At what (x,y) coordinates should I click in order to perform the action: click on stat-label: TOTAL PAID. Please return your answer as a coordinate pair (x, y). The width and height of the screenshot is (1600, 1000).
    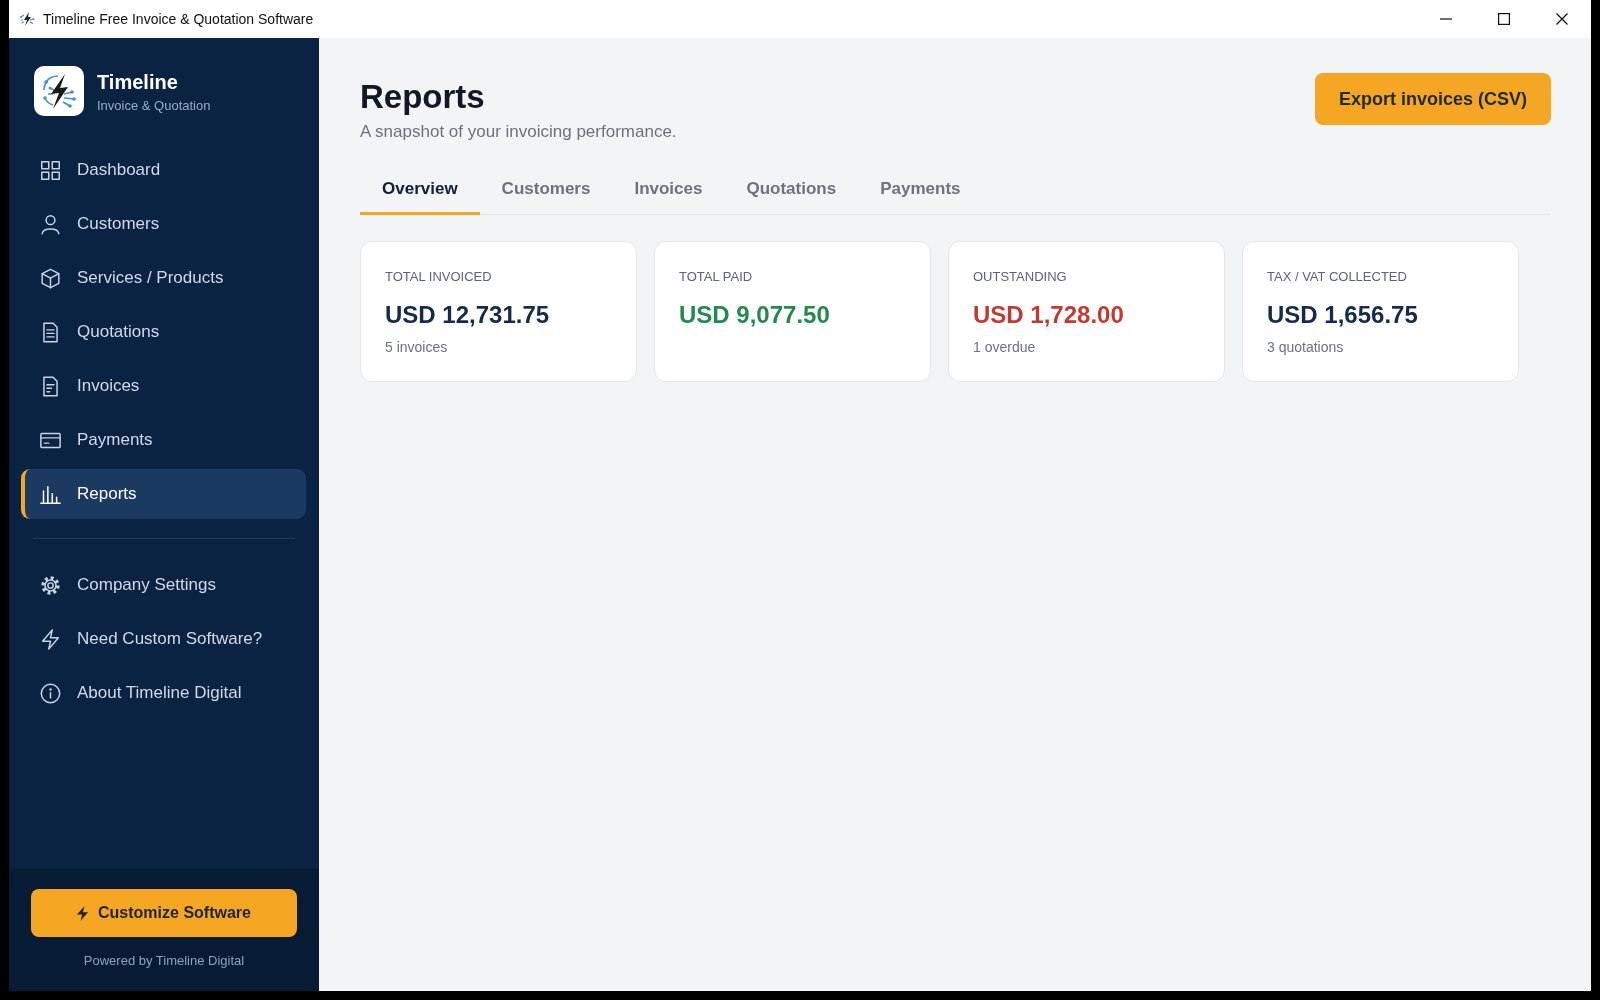
    Looking at the image, I should click on (716, 277).